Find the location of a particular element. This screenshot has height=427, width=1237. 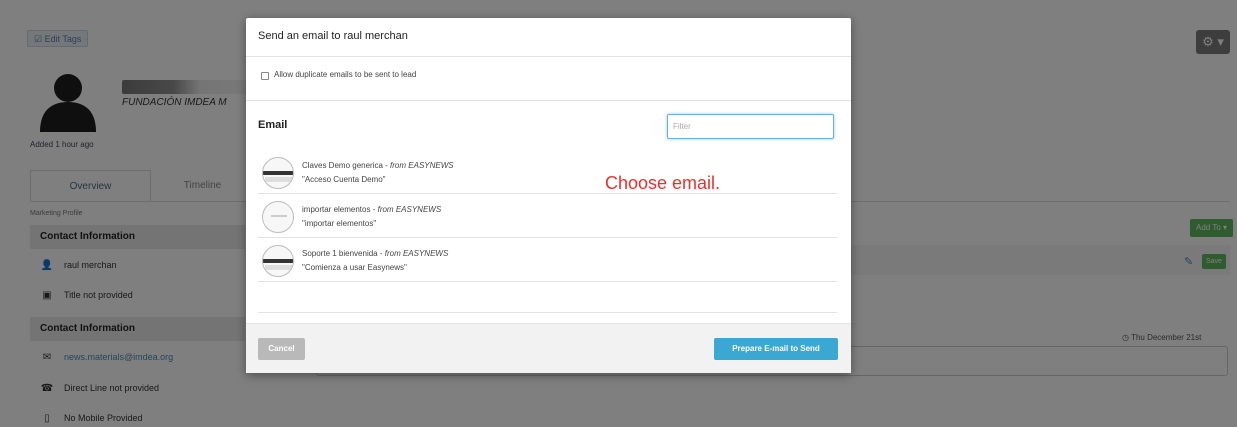

template-subject: "Comienza a usar Easynews" is located at coordinates (354, 267).